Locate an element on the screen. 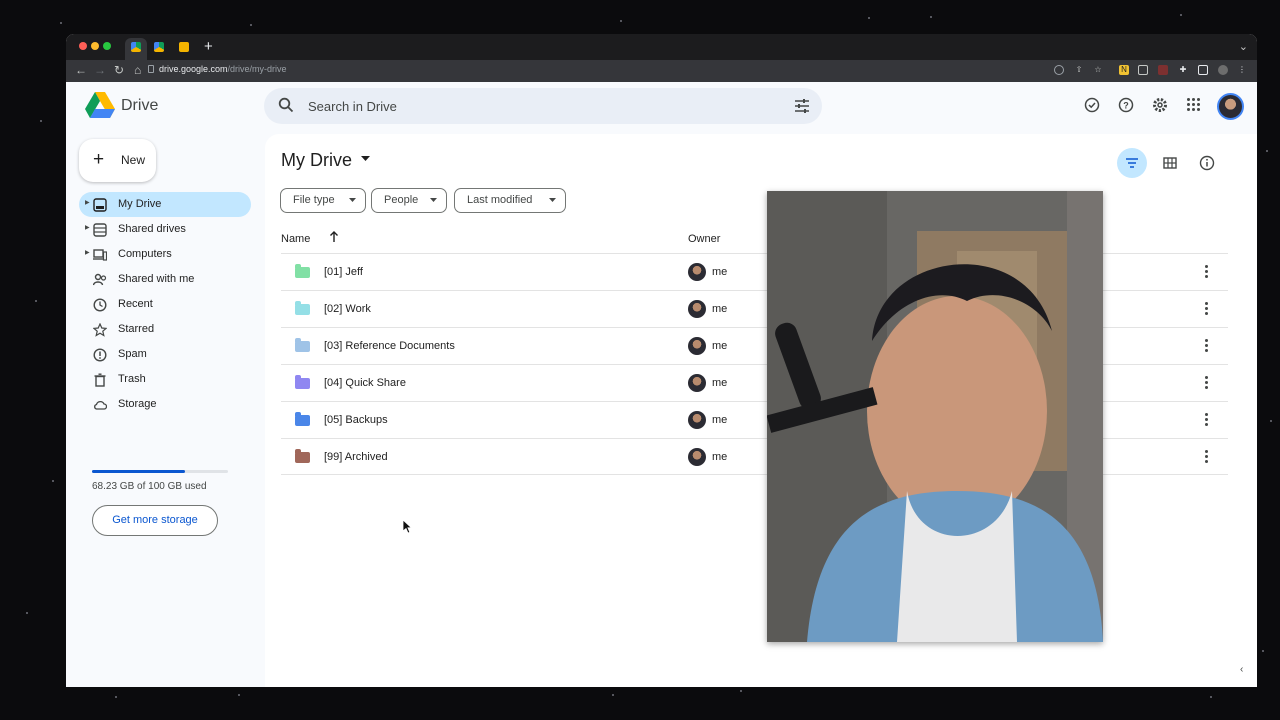 Image resolution: width=1280 pixels, height=720 pixels. drive-favicon is located at coordinates (136, 47).